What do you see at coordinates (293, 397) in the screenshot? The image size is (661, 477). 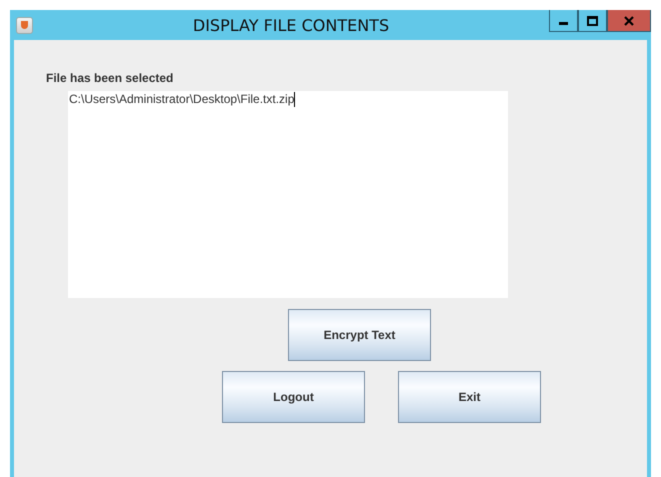 I see `logout-button: Logout` at bounding box center [293, 397].